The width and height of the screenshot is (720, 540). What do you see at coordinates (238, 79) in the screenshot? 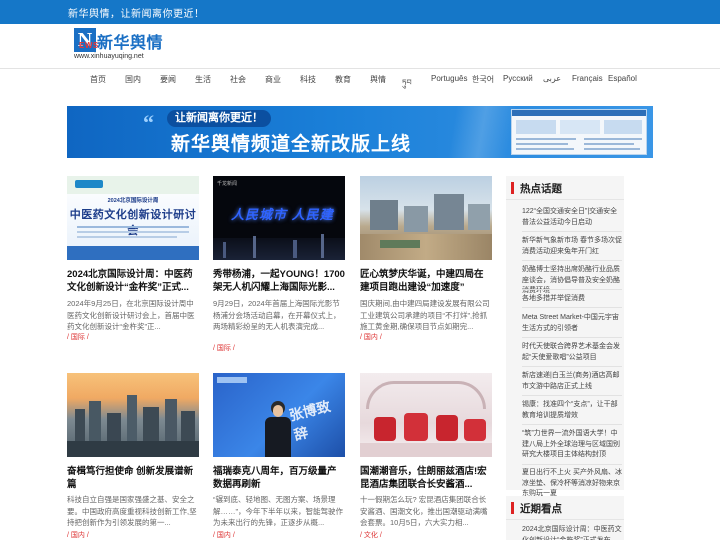
I see `nav-item-society: 社会` at bounding box center [238, 79].